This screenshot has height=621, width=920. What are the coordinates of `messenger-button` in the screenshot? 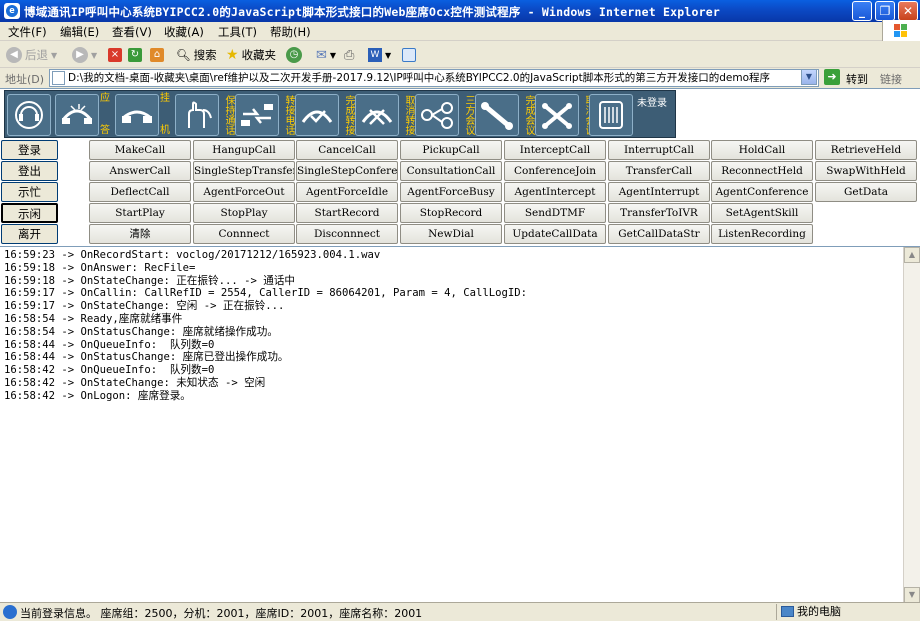 It's located at (409, 55).